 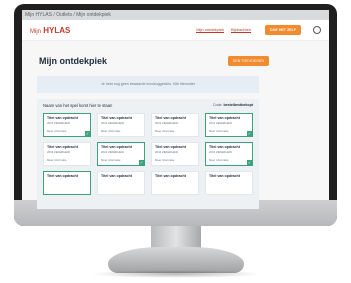 I want to click on code-value: bestelbestbekopt, so click(x=238, y=105).